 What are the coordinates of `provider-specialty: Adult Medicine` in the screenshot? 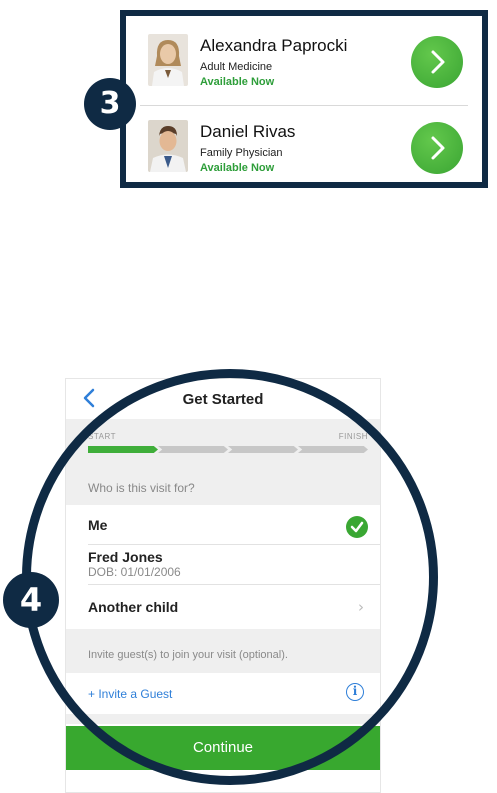 It's located at (236, 67).